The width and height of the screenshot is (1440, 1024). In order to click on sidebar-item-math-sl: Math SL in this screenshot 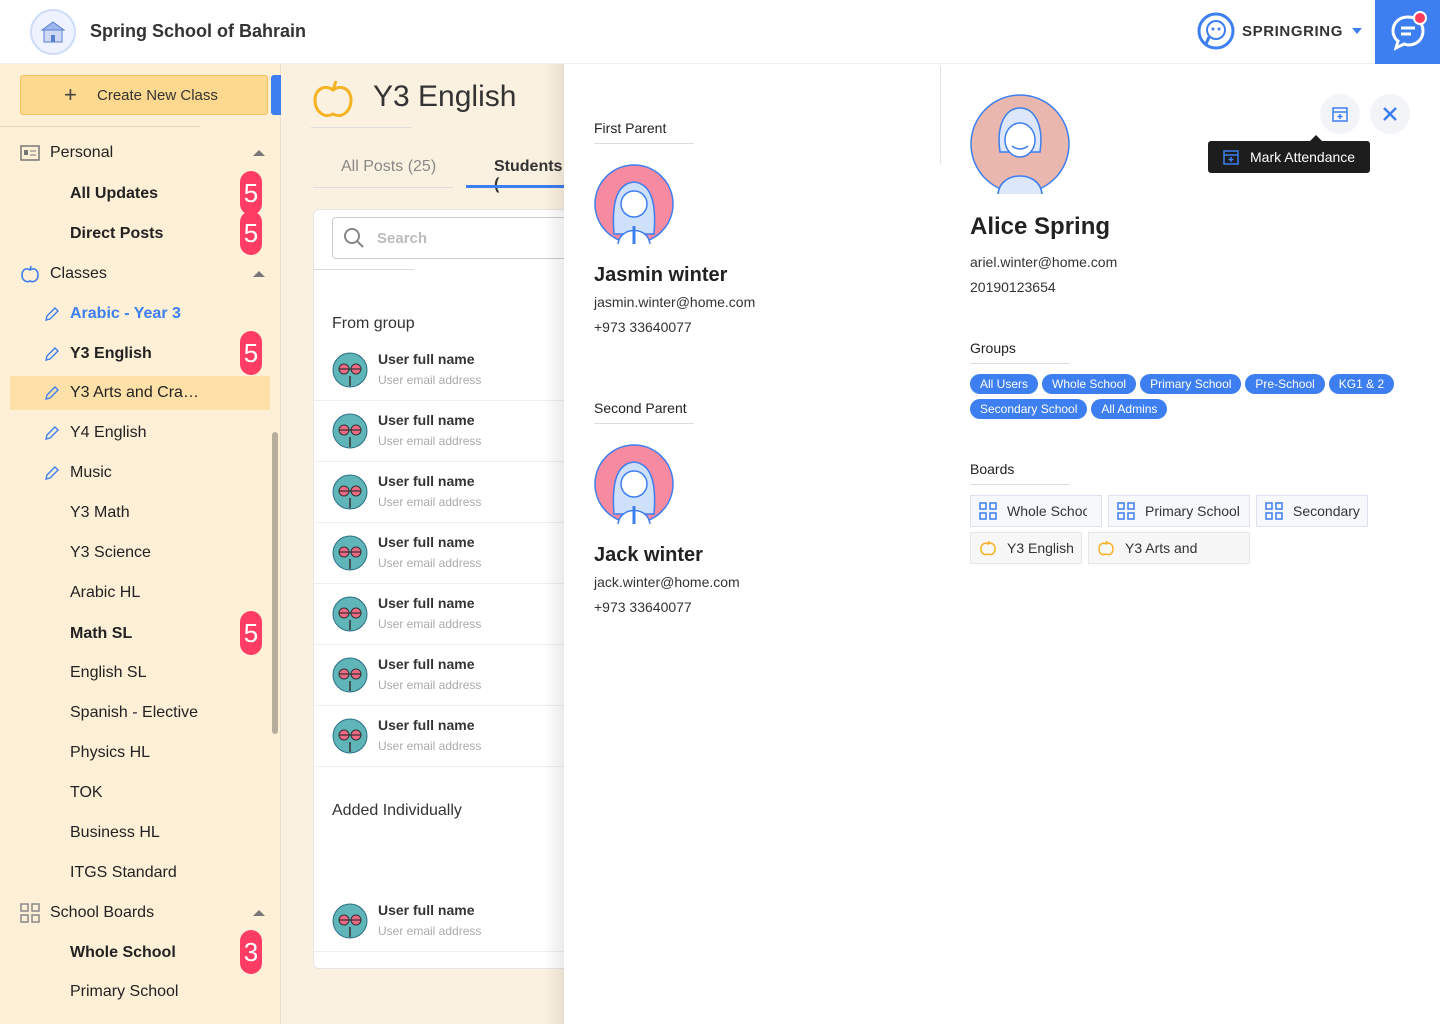, I will do `click(135, 634)`.